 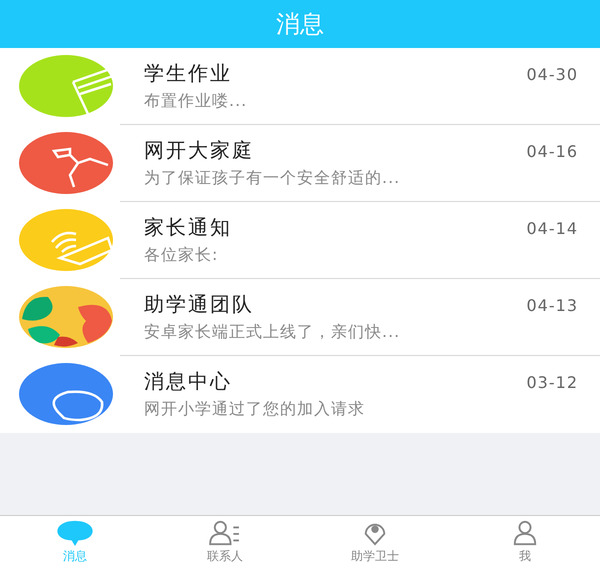 What do you see at coordinates (552, 74) in the screenshot?
I see `message-date: 04-30` at bounding box center [552, 74].